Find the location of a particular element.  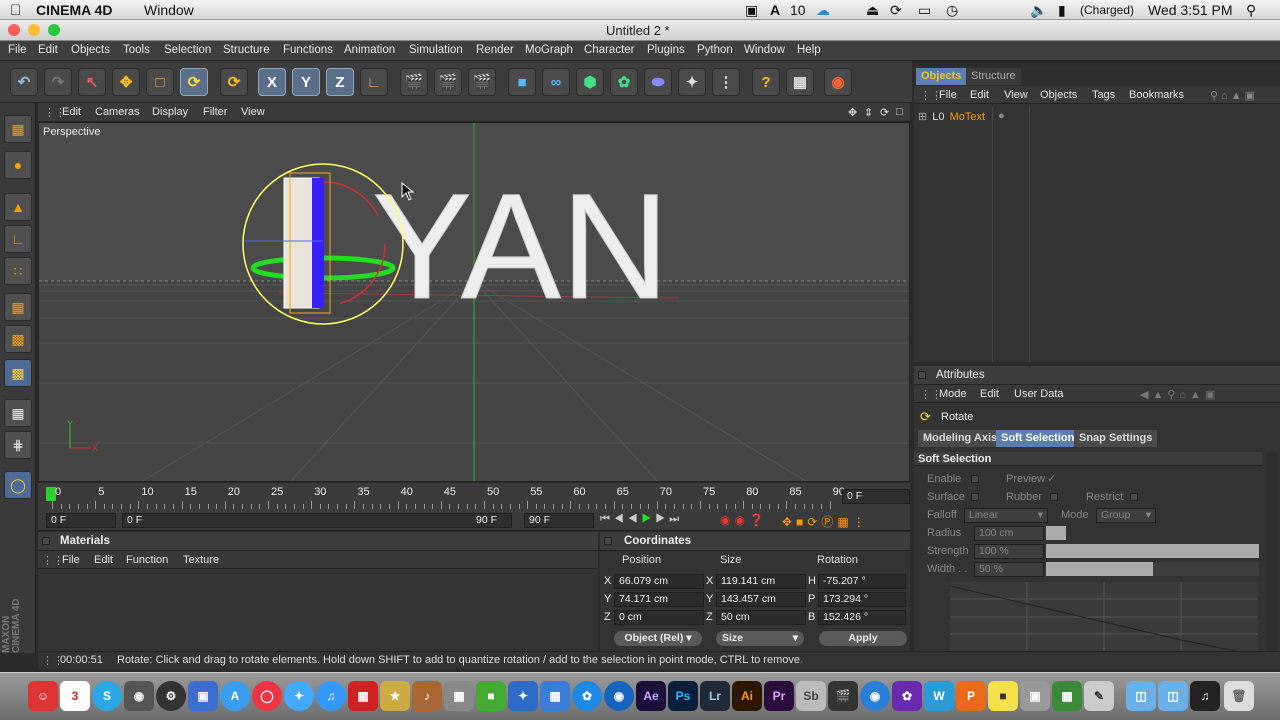

menu-tools: Tools is located at coordinates (136, 50).